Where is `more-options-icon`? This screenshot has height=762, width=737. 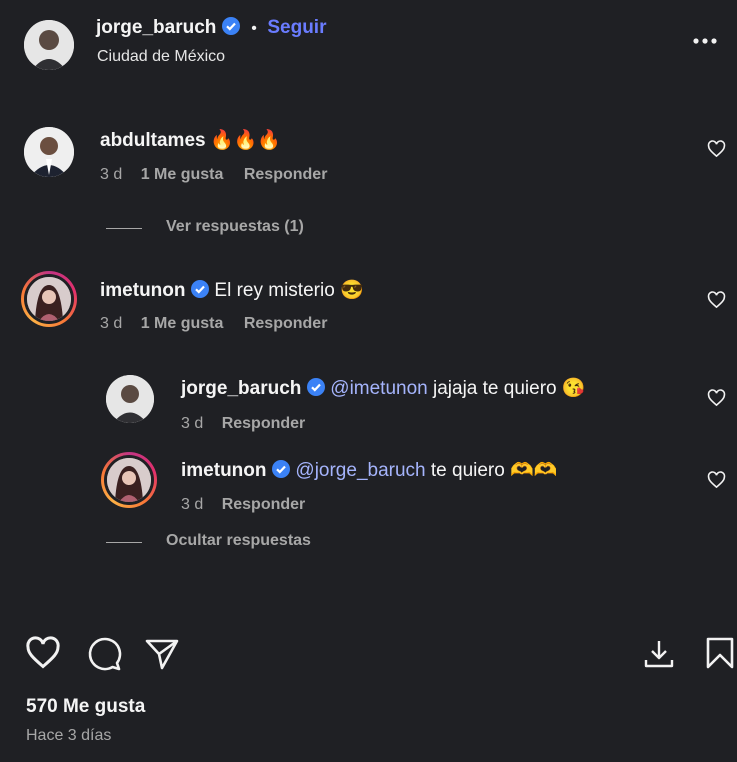
more-options-icon is located at coordinates (705, 43).